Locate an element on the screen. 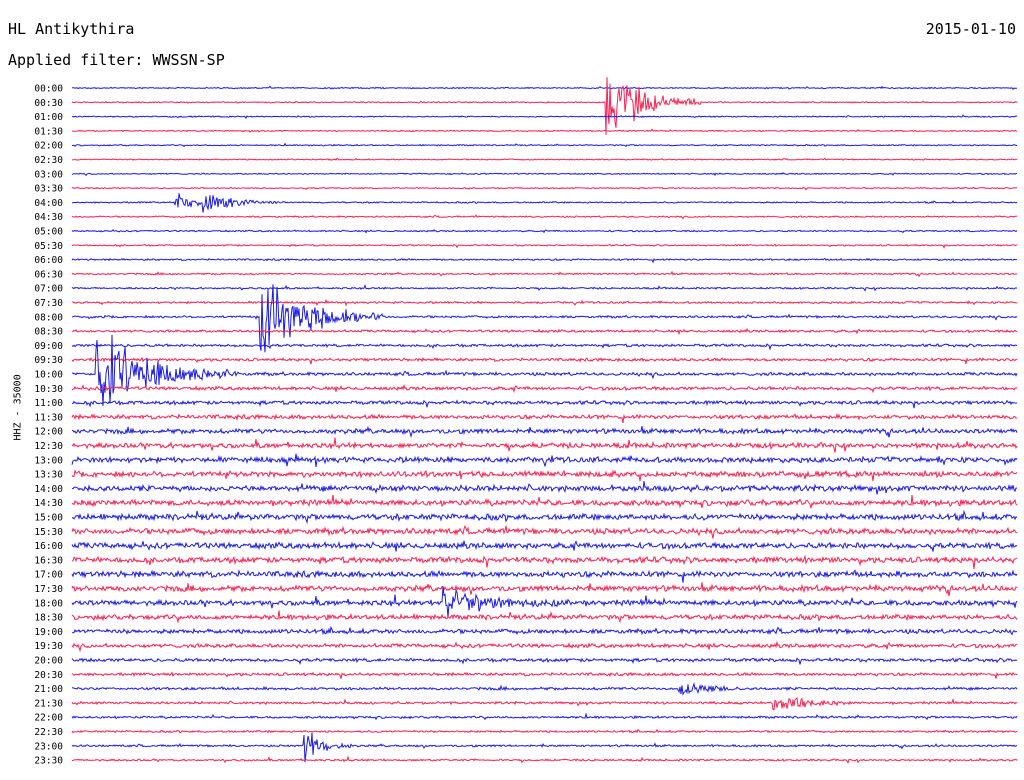 The image size is (1024, 780). tick-label: 02:00 is located at coordinates (48, 146).